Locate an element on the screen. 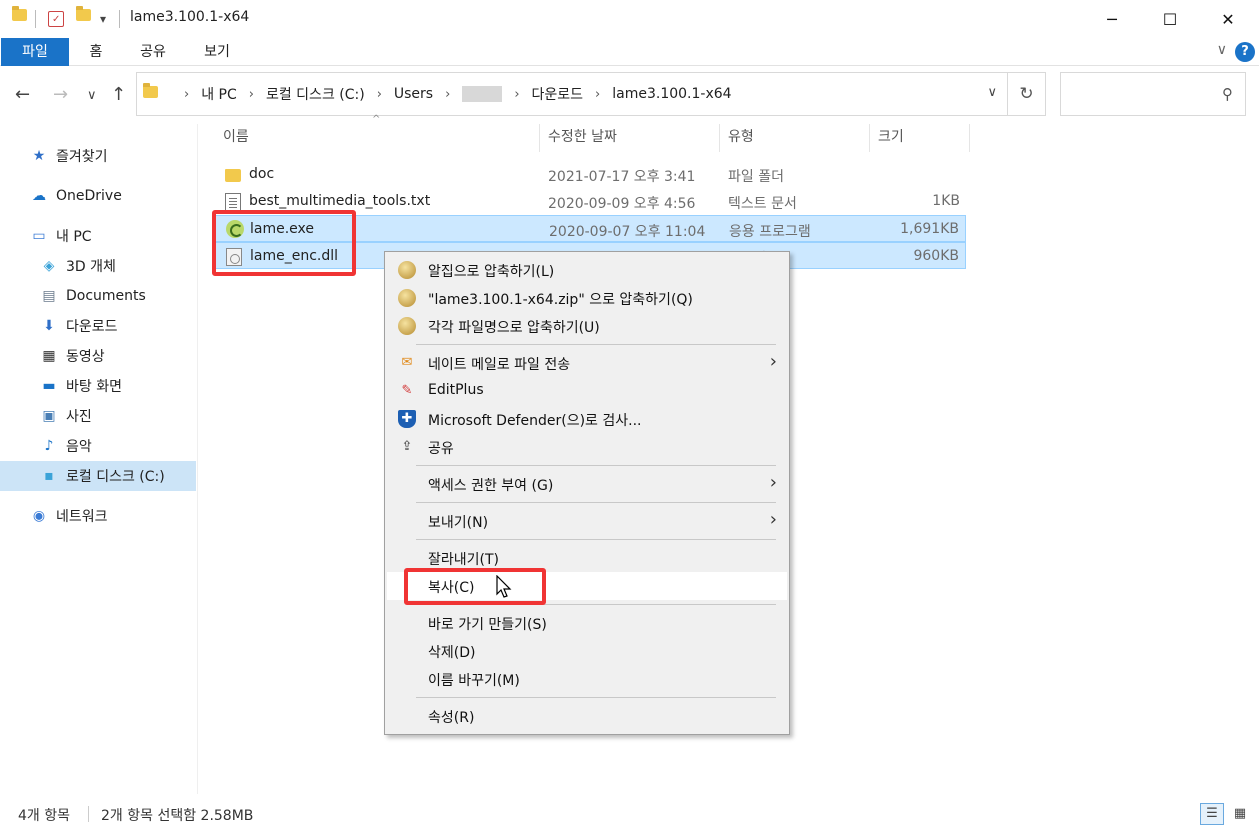 This screenshot has width=1259, height=829. expand-ribbon-icon: ∨ is located at coordinates (1222, 50).